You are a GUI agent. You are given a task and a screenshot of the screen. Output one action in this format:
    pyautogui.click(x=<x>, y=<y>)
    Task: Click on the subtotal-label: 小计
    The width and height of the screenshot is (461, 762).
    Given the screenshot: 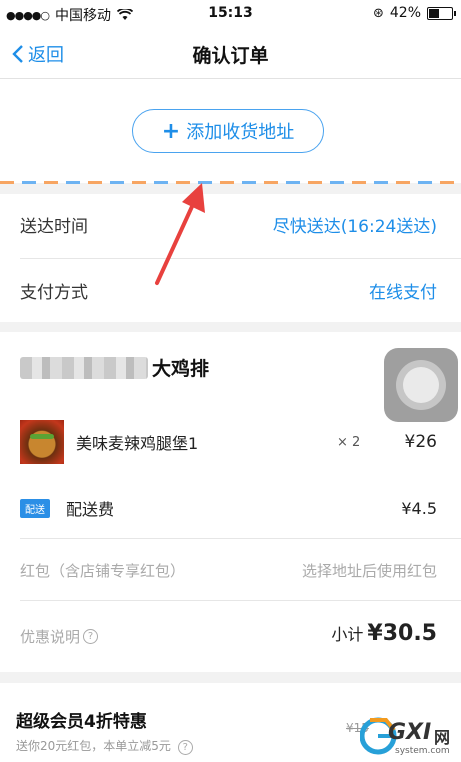 What is the action you would take?
    pyautogui.click(x=347, y=634)
    